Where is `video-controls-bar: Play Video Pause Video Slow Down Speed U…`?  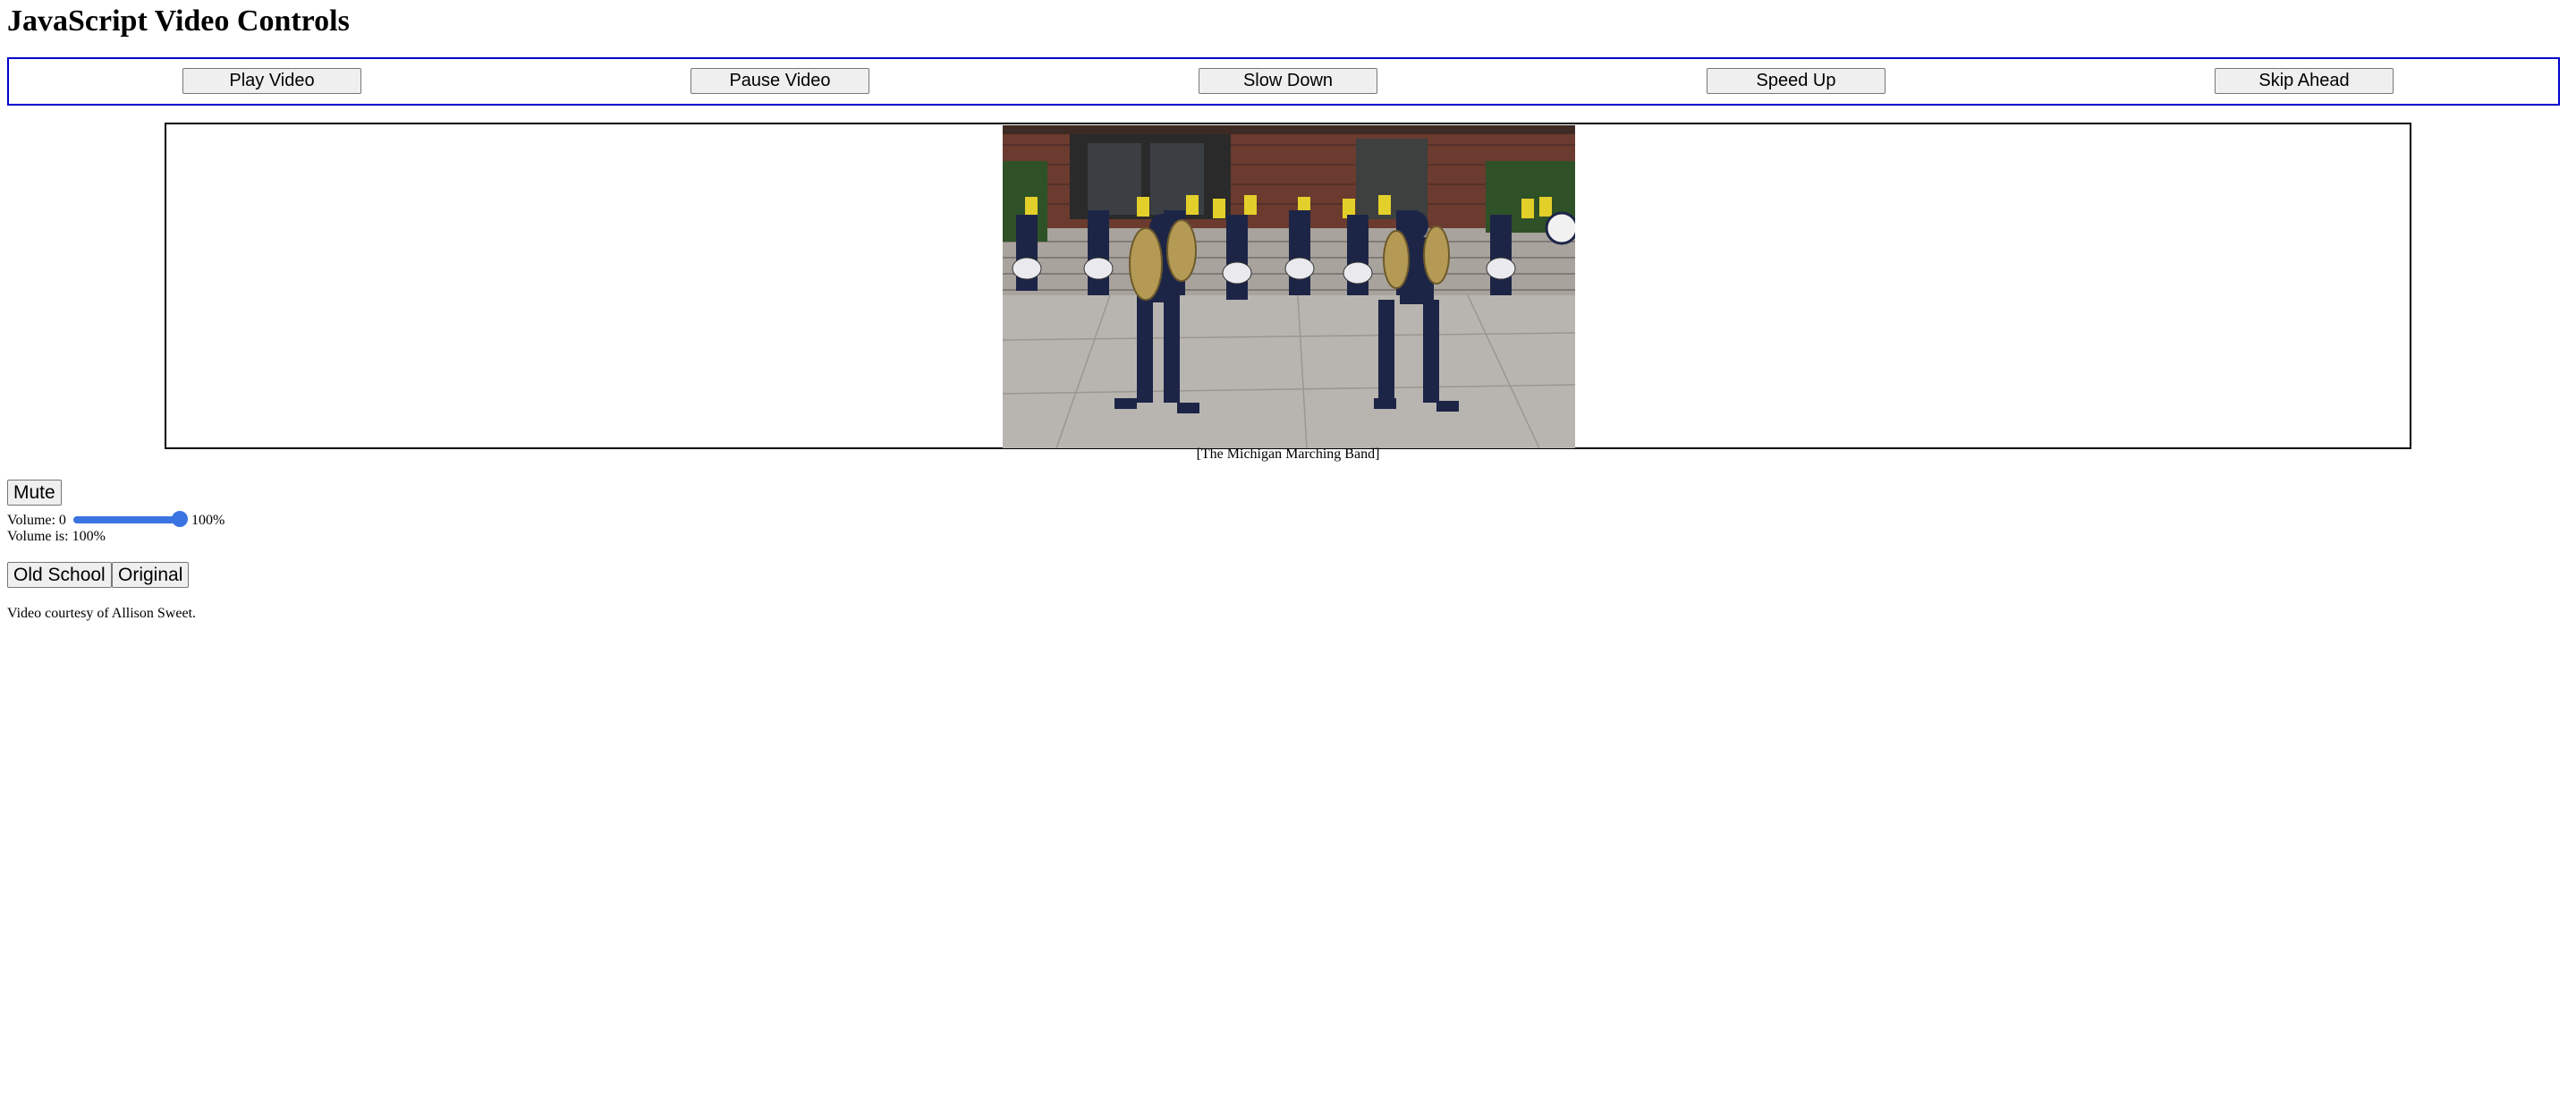 video-controls-bar: Play Video Pause Video Slow Down Speed U… is located at coordinates (1283, 81).